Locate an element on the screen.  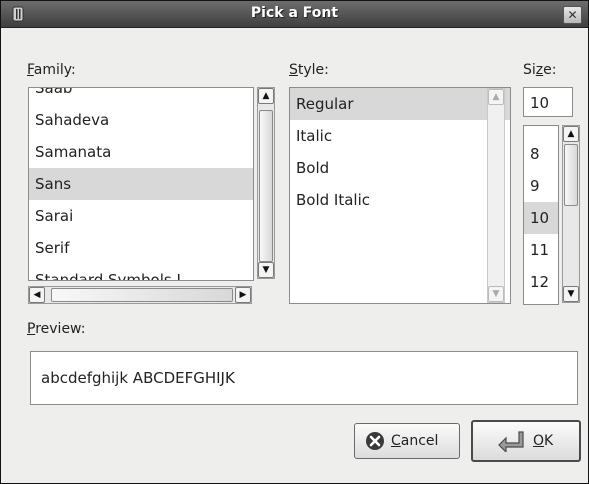
size-label: Size: is located at coordinates (540, 70).